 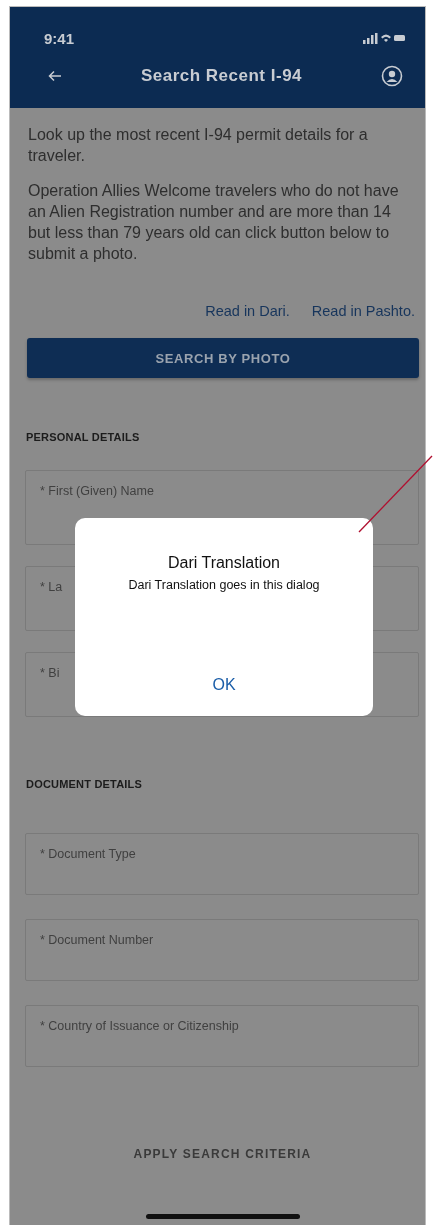 I want to click on intro-paragraph: Look up the most recent I-94 permit details for a traveler., so click(x=198, y=145).